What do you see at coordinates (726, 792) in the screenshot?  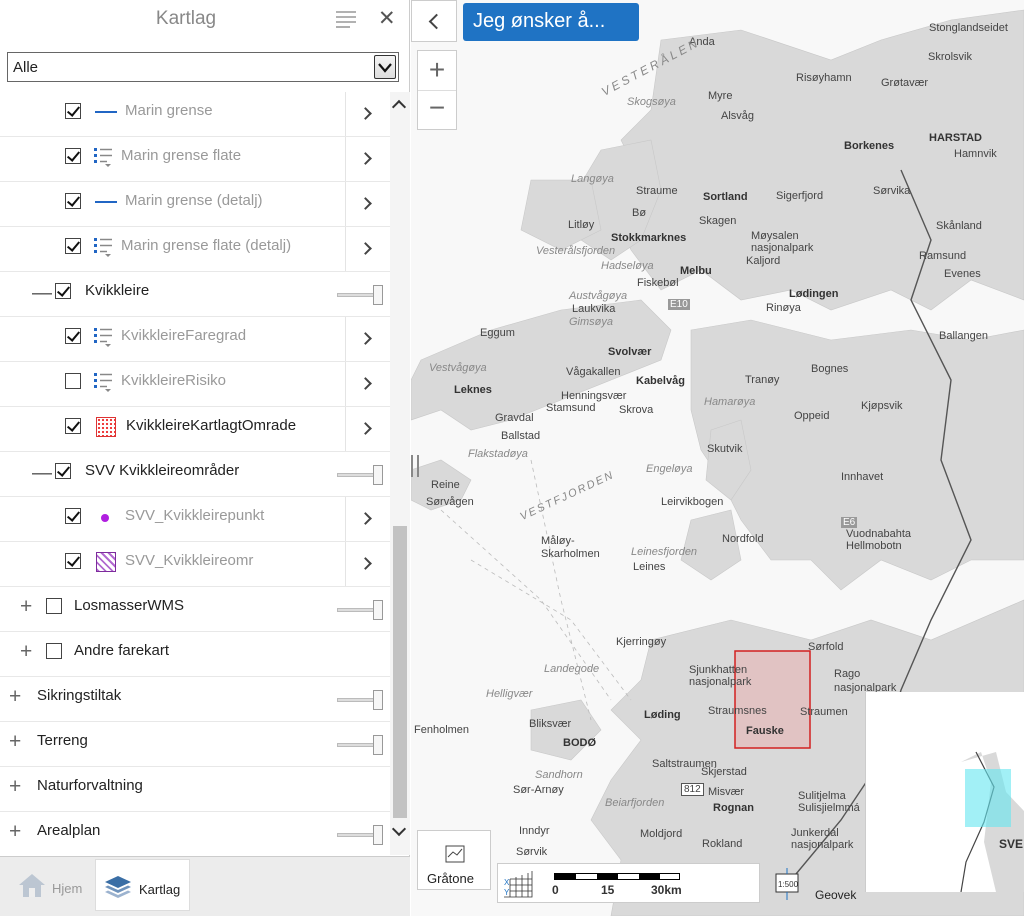 I see `map-label: Misvær` at bounding box center [726, 792].